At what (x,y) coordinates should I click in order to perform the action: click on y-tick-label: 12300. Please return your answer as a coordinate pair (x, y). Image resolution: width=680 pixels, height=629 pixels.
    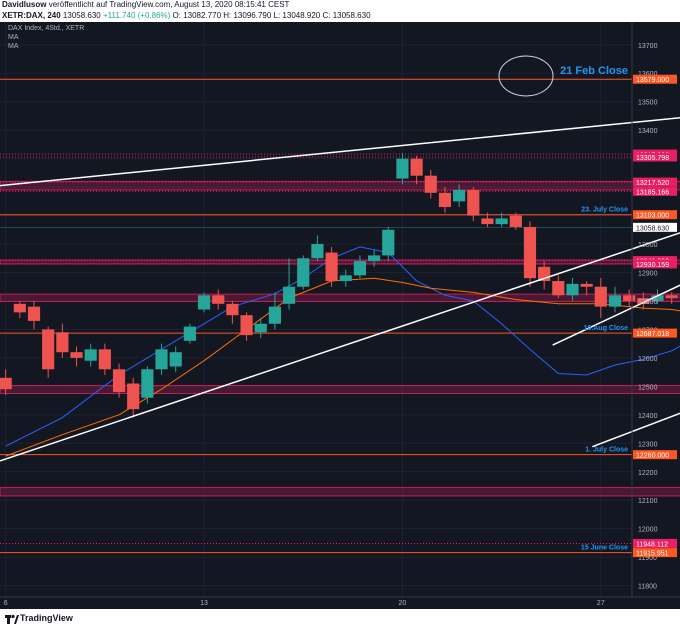
    Looking at the image, I should click on (648, 444).